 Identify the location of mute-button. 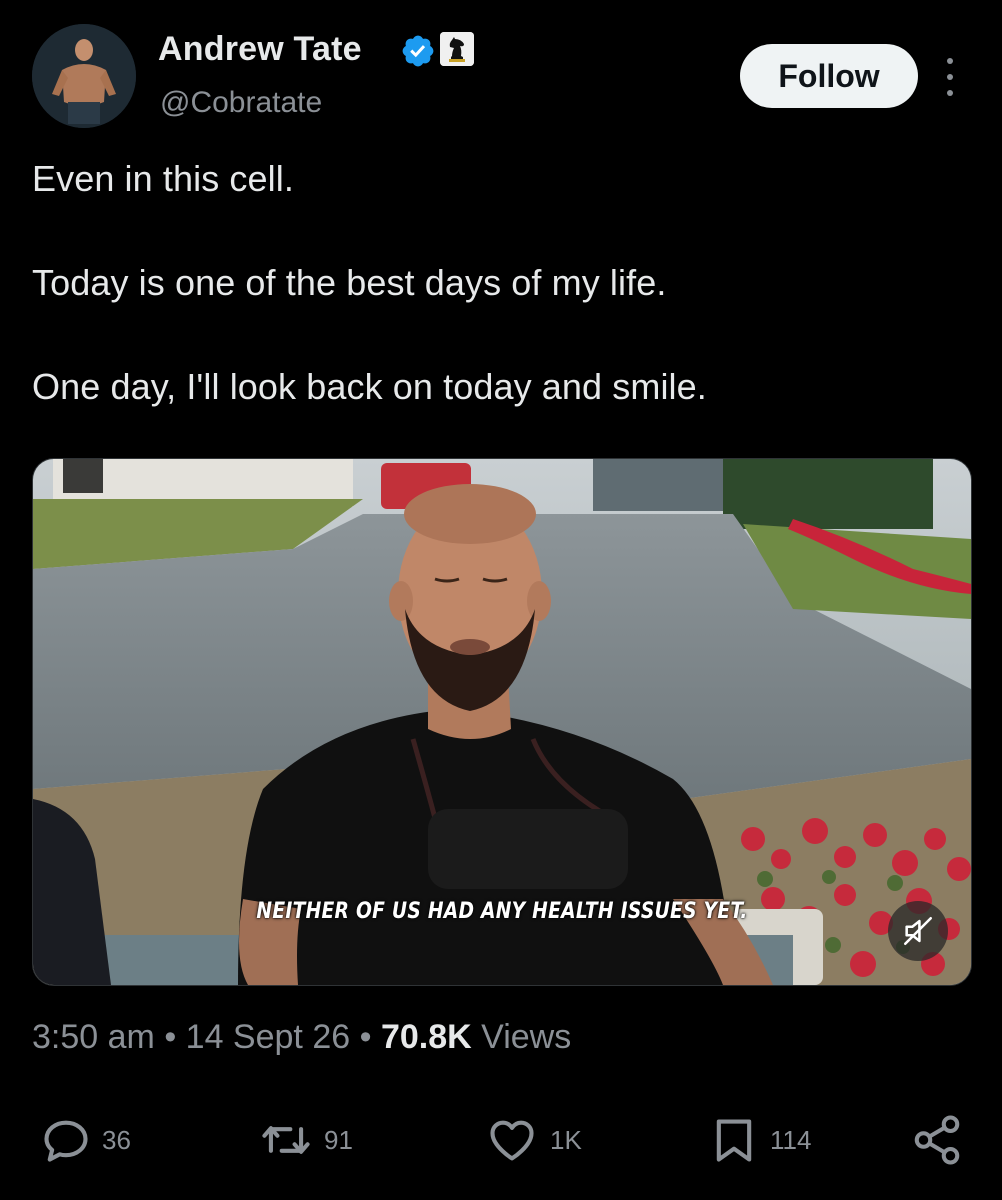
(918, 931).